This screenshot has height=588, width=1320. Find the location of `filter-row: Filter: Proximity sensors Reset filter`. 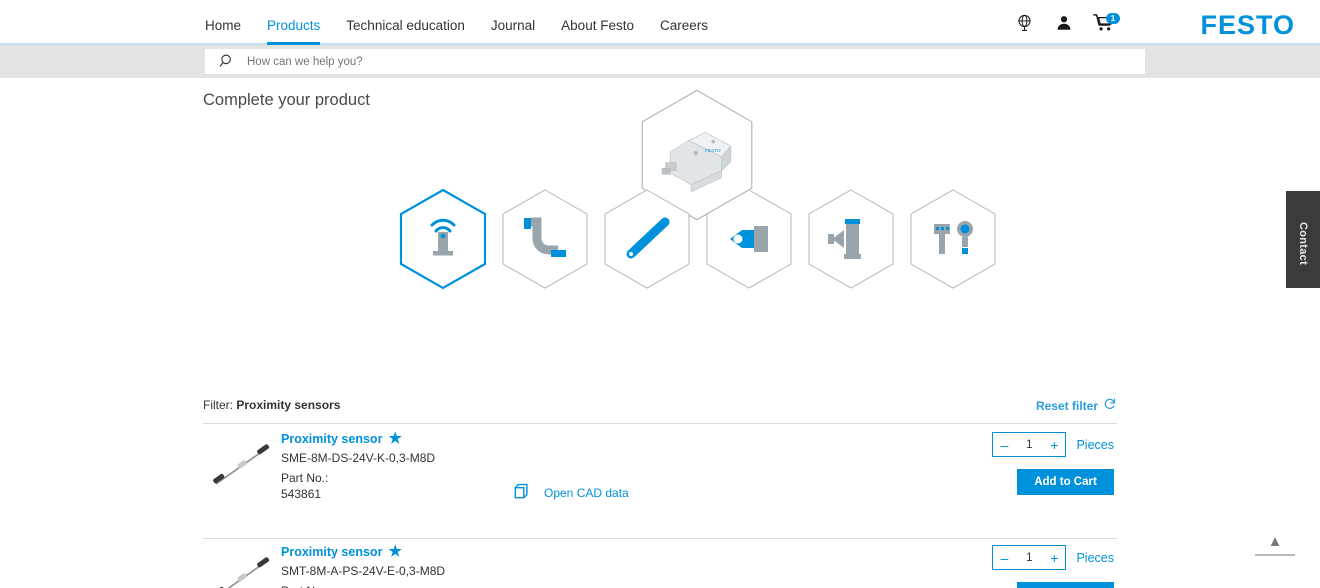

filter-row: Filter: Proximity sensors Reset filter is located at coordinates (660, 407).